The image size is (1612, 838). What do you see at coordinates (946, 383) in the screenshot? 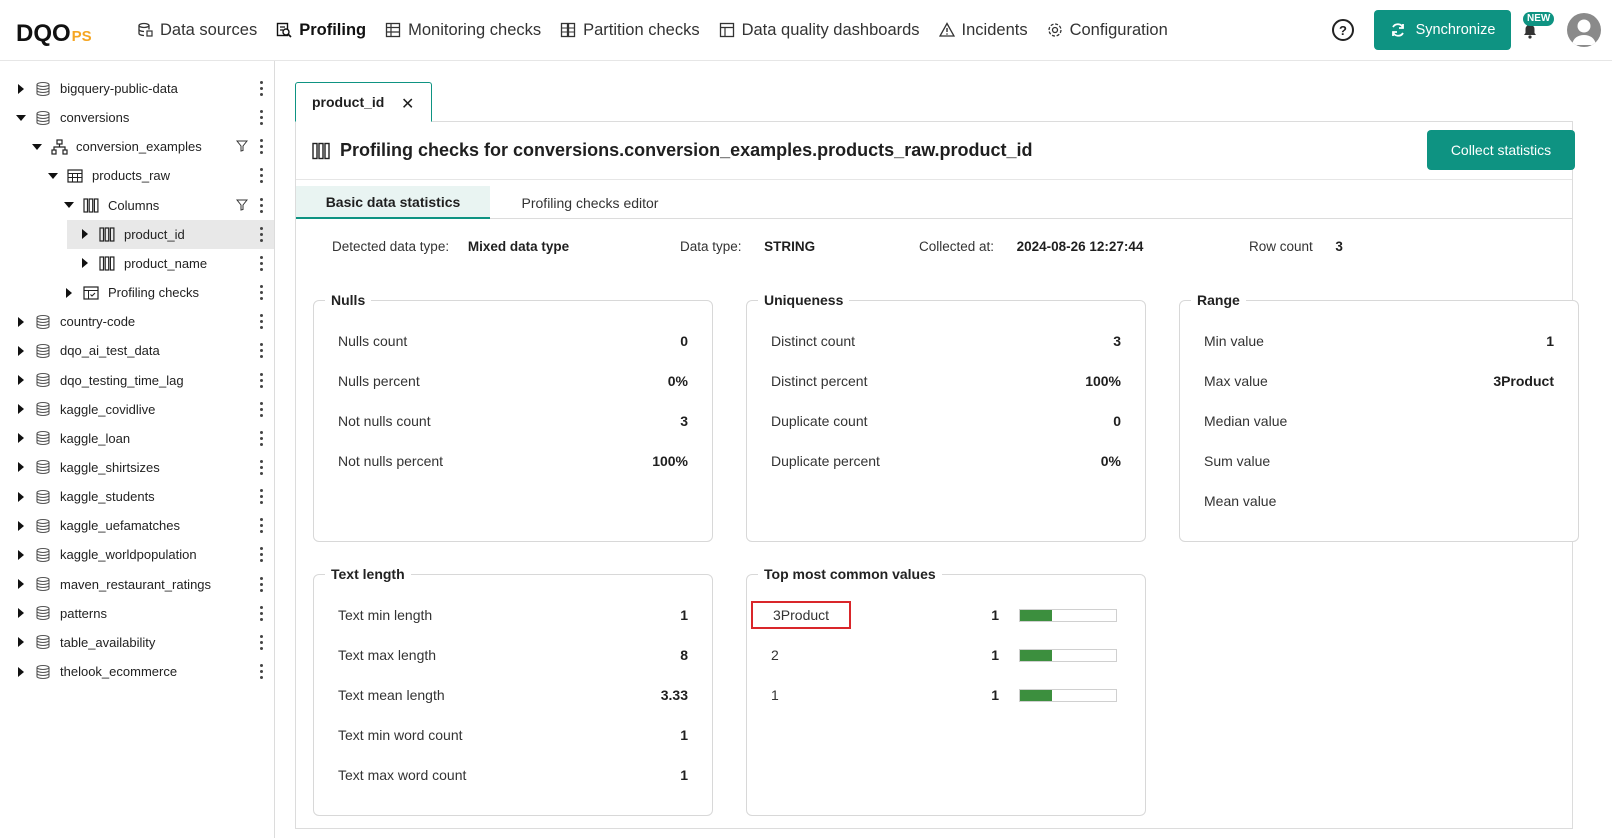
I see `stat-row: Distinct percent 100%` at bounding box center [946, 383].